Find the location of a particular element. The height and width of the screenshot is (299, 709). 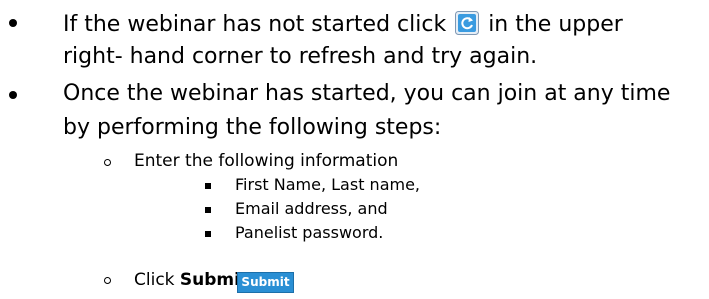

field-email: Email address, and is located at coordinates (311, 208).